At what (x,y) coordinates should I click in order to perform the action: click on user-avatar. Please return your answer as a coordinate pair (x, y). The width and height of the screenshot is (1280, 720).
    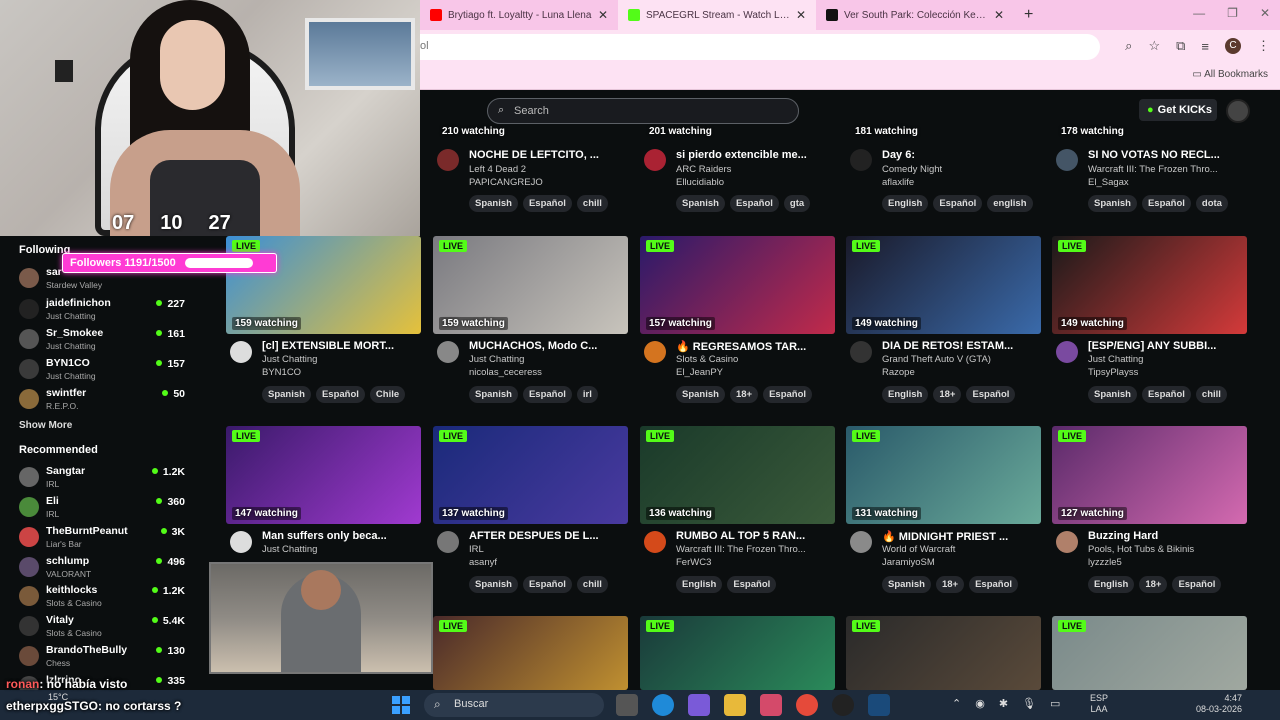
    Looking at the image, I should click on (1238, 111).